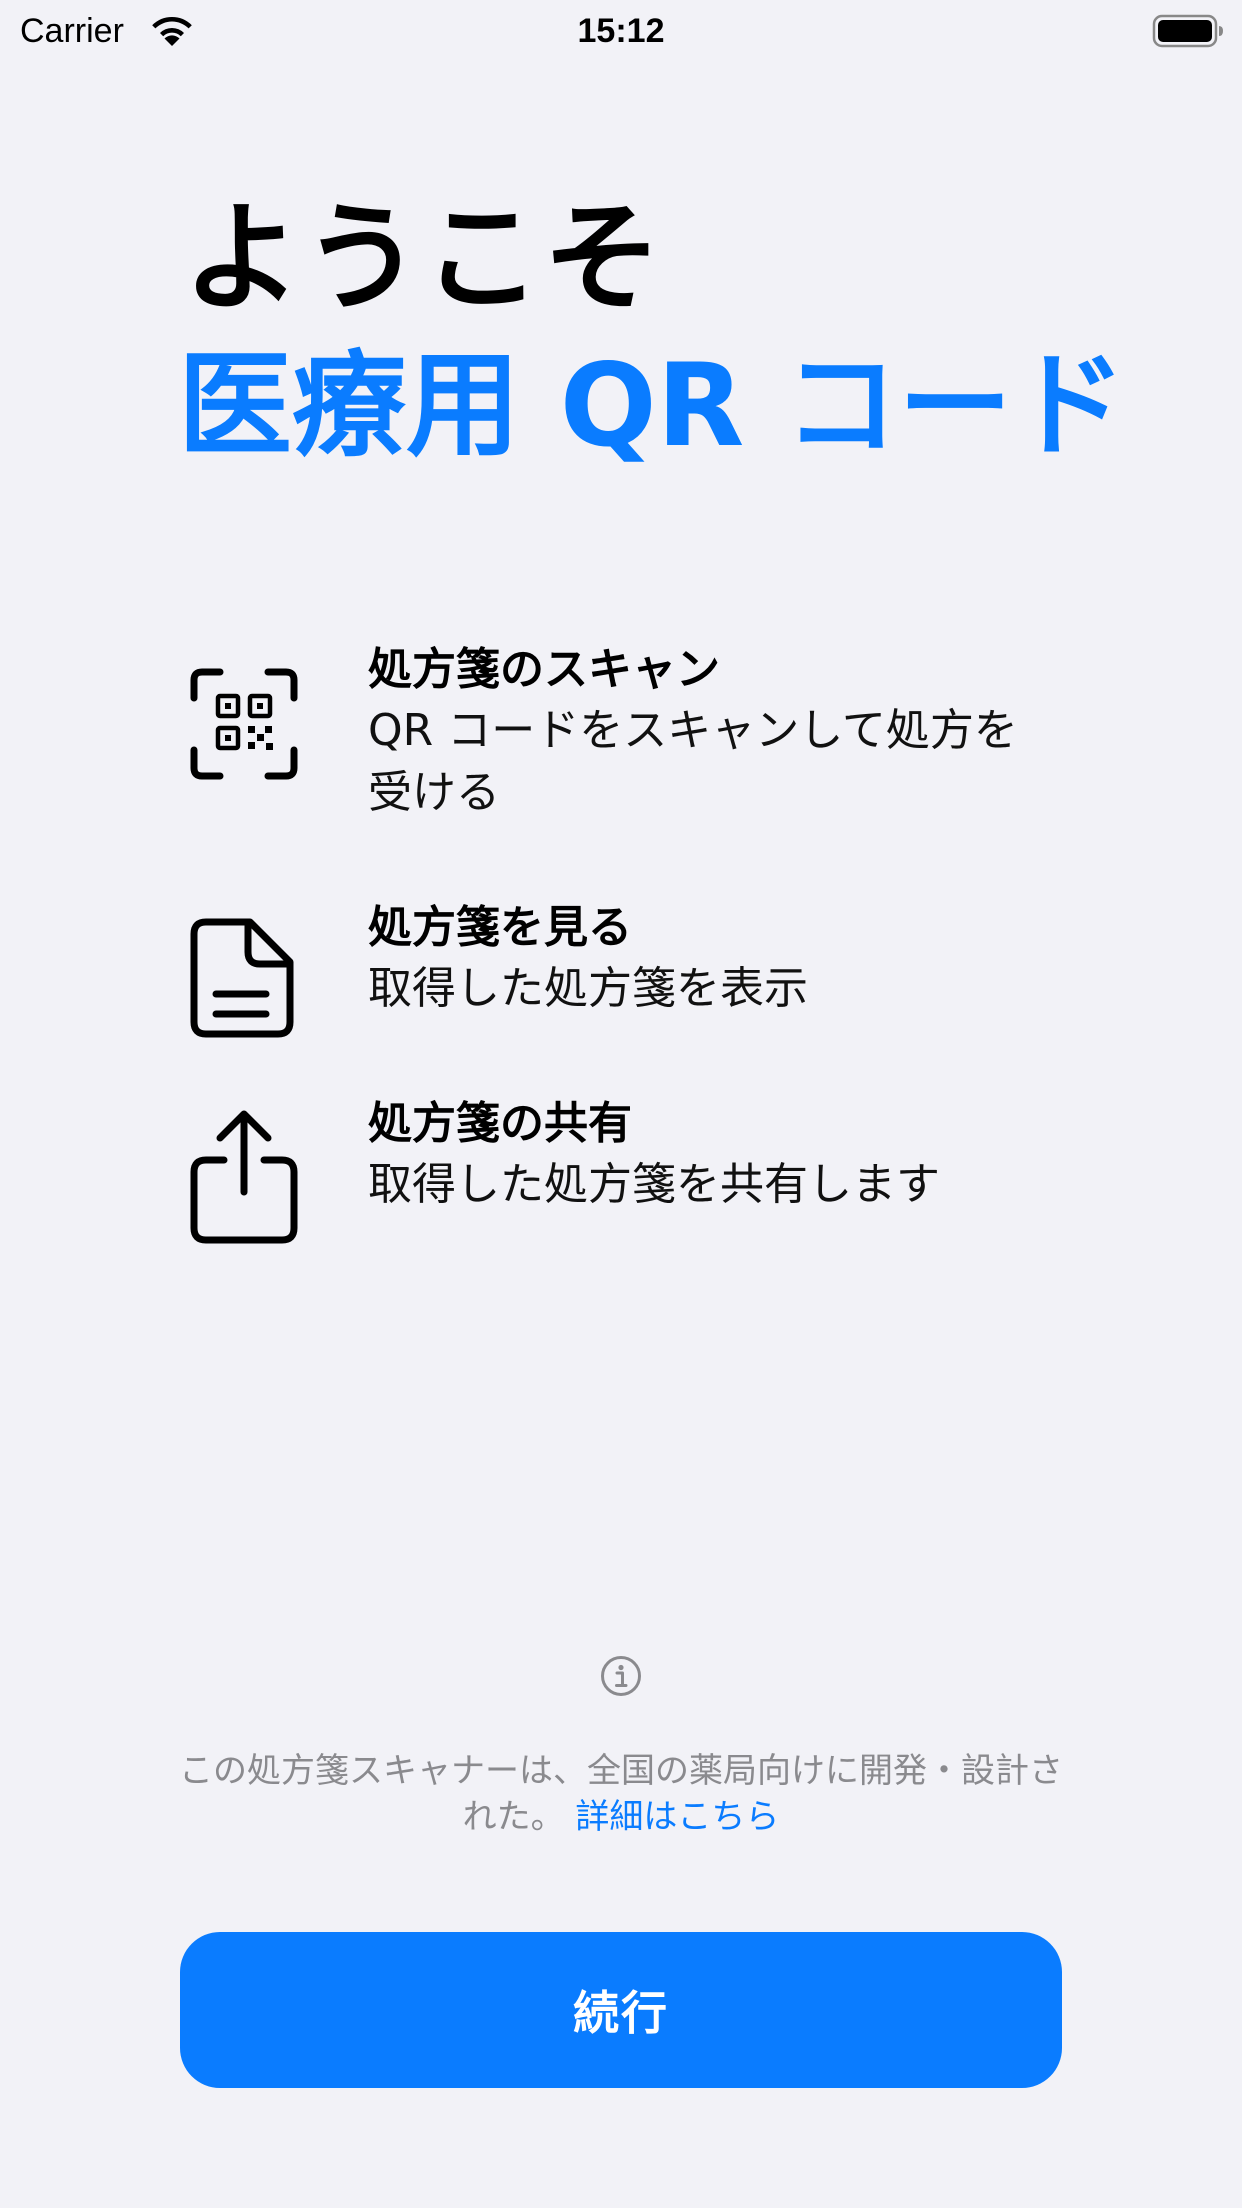 The width and height of the screenshot is (1242, 2208). What do you see at coordinates (621, 2013) in the screenshot?
I see `continue-button-label: 続行` at bounding box center [621, 2013].